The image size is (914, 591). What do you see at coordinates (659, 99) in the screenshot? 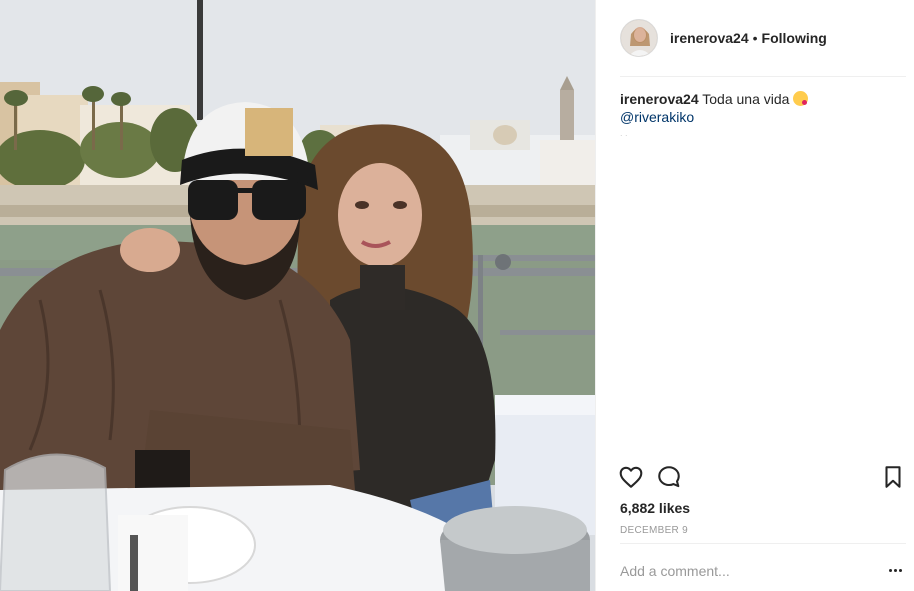
I see `caption-username: irenerova24` at bounding box center [659, 99].